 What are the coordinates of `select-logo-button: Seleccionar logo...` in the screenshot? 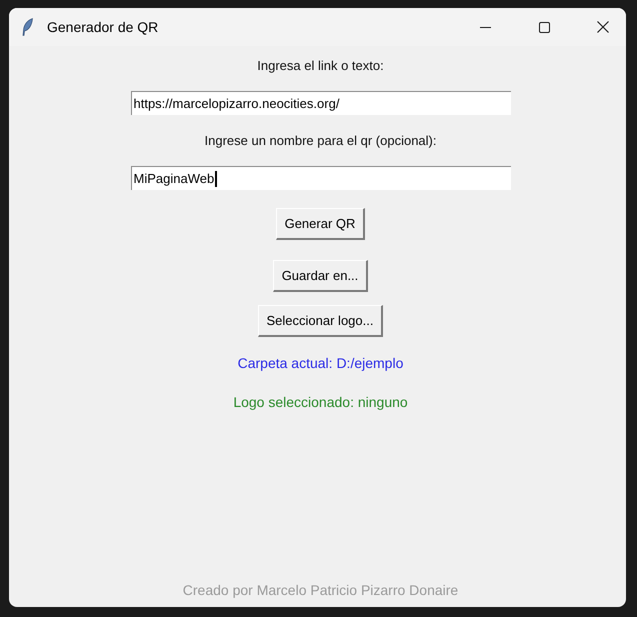 It's located at (321, 321).